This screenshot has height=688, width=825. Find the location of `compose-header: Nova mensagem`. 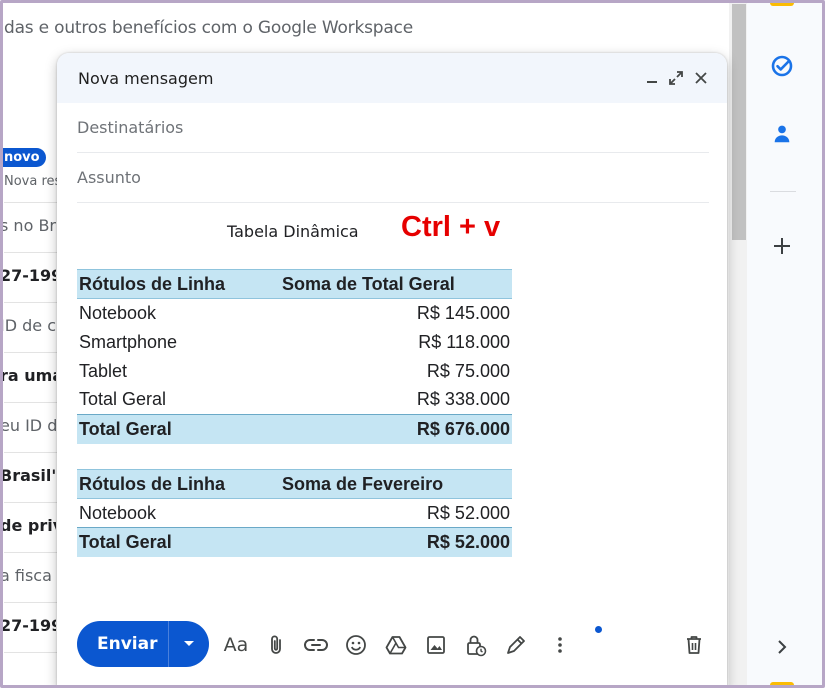

compose-header: Nova mensagem is located at coordinates (392, 78).